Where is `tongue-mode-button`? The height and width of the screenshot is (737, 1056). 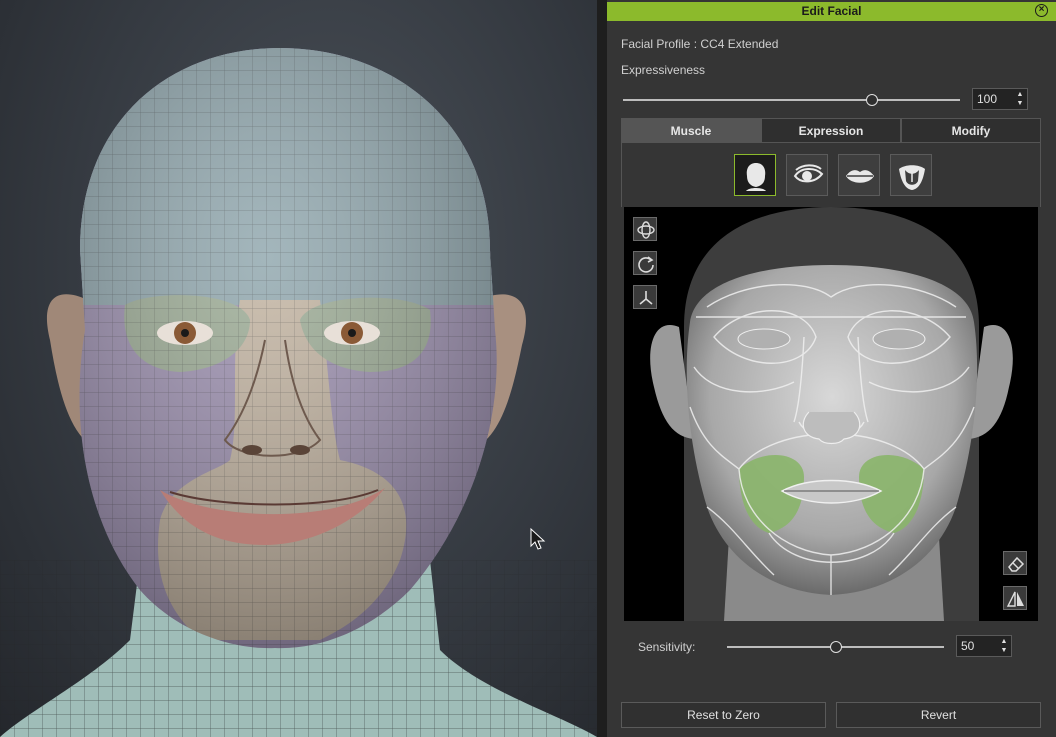
tongue-mode-button is located at coordinates (911, 175).